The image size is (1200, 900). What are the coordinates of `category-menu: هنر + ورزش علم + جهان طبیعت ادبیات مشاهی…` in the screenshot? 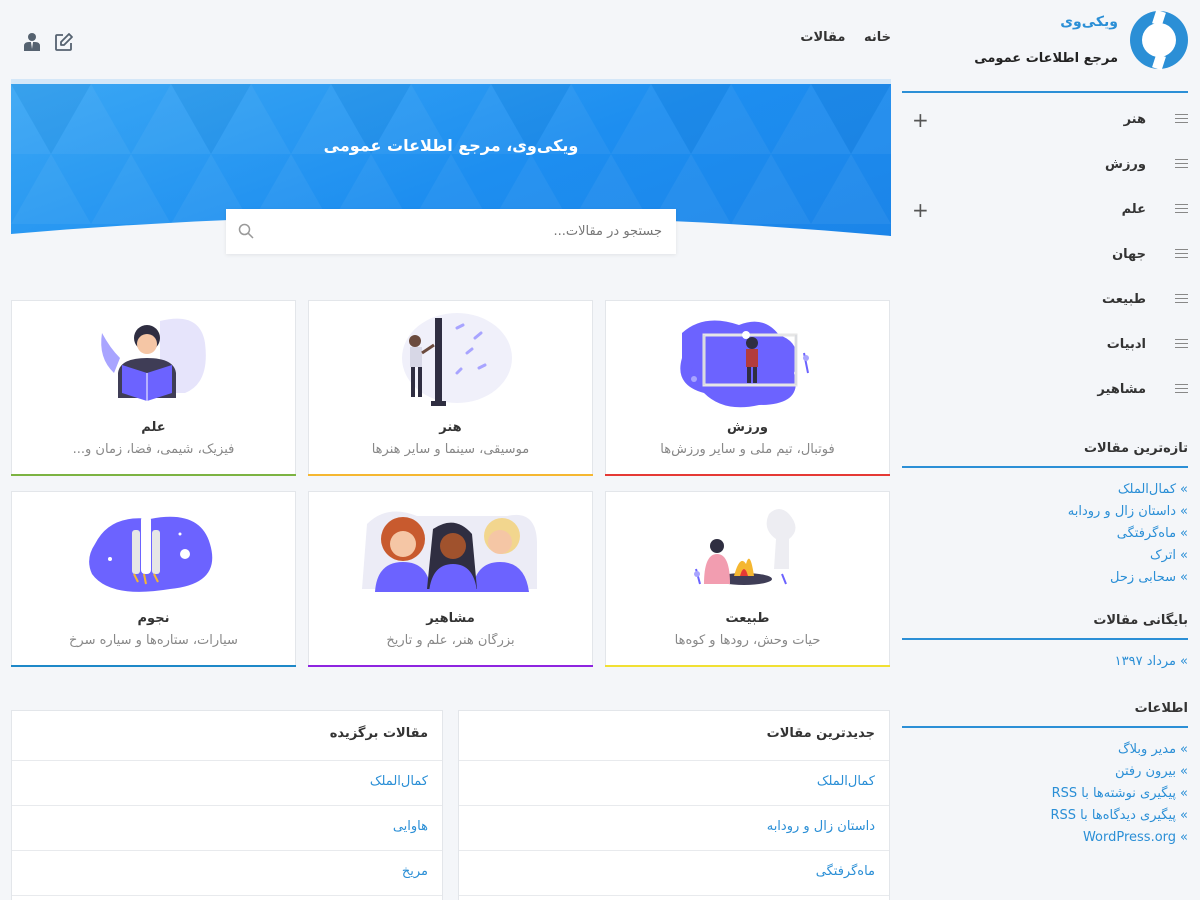 It's located at (1050, 255).